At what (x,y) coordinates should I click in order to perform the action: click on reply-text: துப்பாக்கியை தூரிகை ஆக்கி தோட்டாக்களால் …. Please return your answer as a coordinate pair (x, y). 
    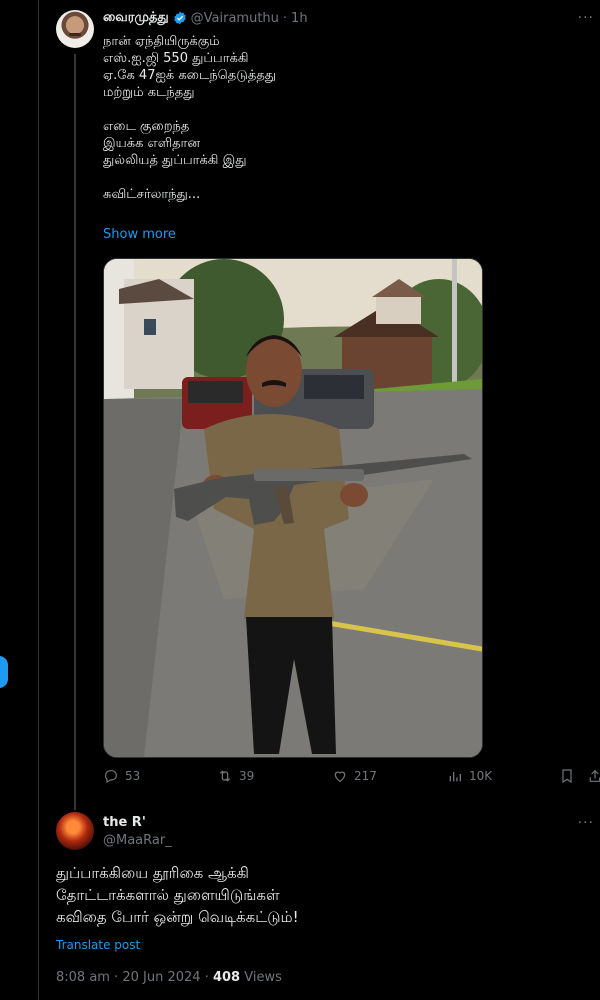
    Looking at the image, I should click on (177, 895).